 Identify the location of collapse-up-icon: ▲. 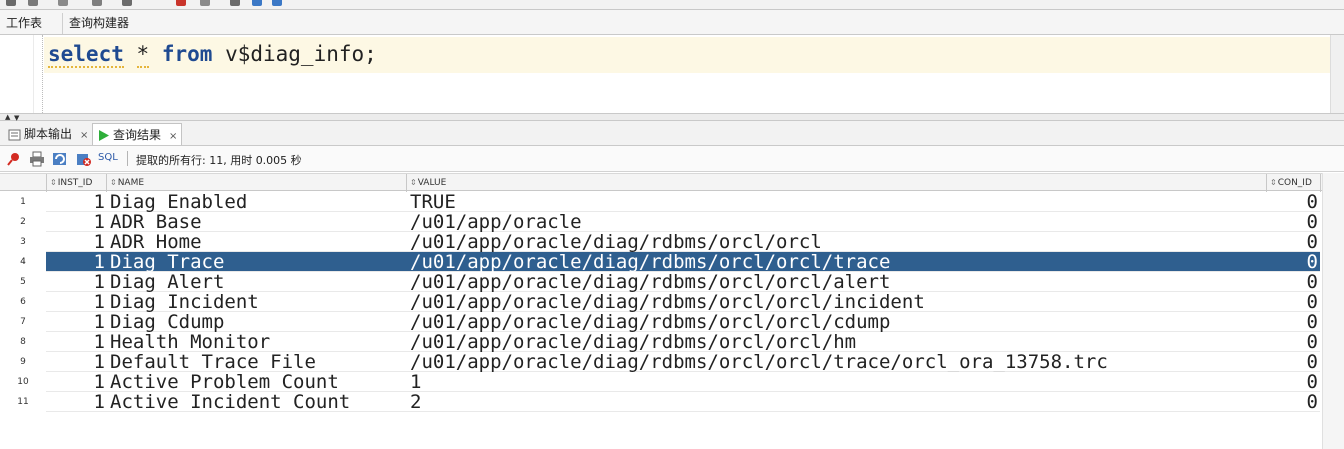
(7, 117).